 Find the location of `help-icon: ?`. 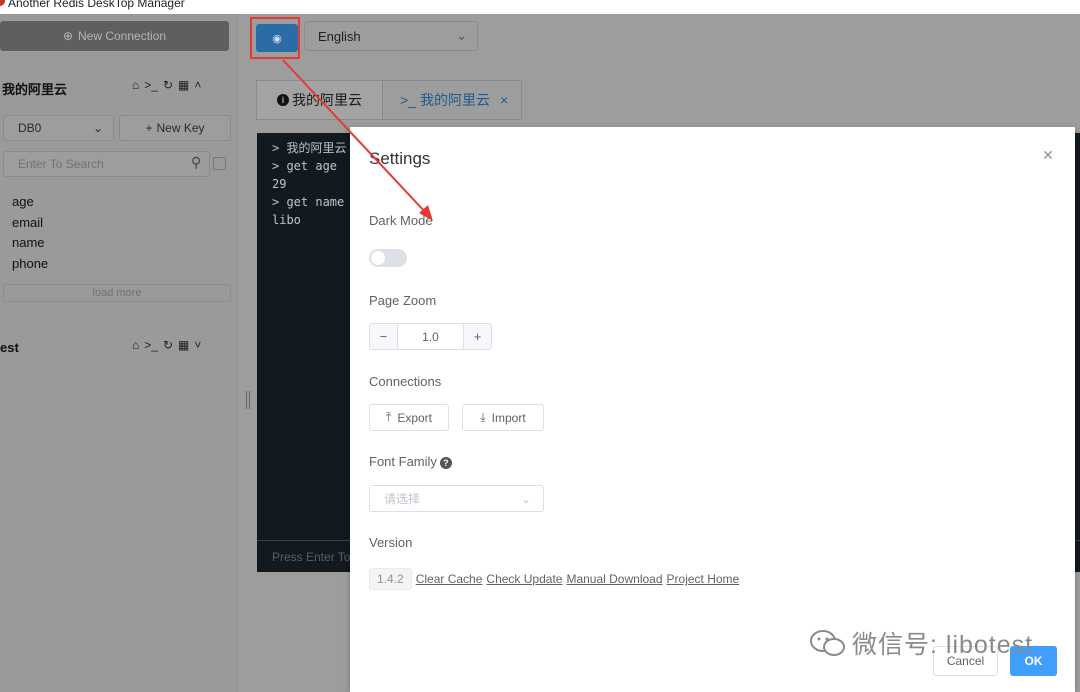

help-icon: ? is located at coordinates (445, 462).